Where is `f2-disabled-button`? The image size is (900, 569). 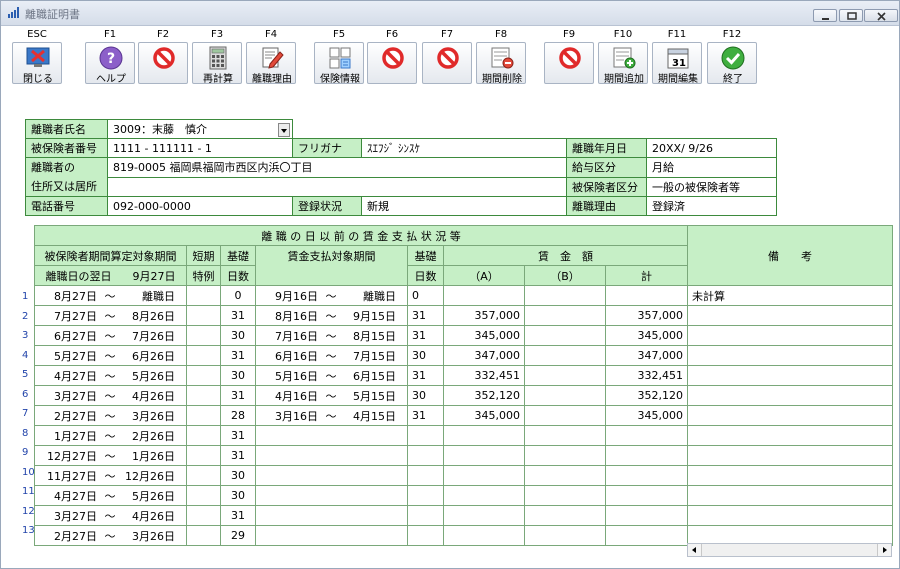 f2-disabled-button is located at coordinates (163, 63).